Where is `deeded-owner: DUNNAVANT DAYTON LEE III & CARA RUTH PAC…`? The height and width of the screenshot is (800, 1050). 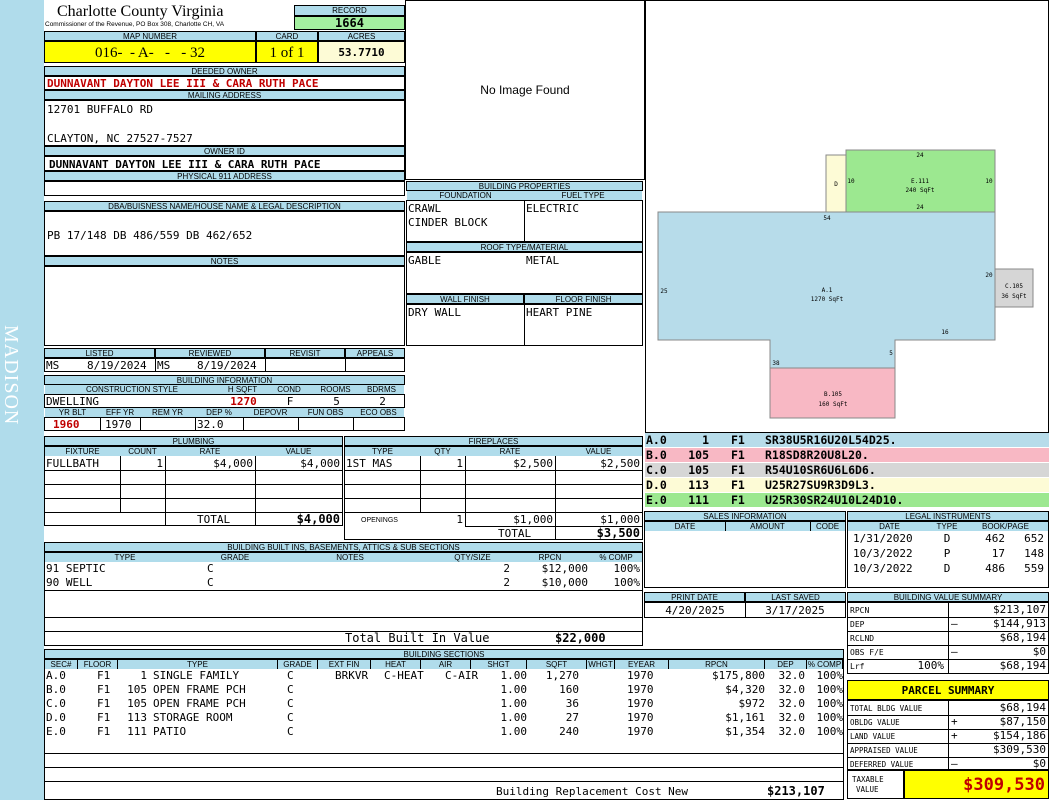 deeded-owner: DUNNAVANT DAYTON LEE III & CARA RUTH PAC… is located at coordinates (224, 83).